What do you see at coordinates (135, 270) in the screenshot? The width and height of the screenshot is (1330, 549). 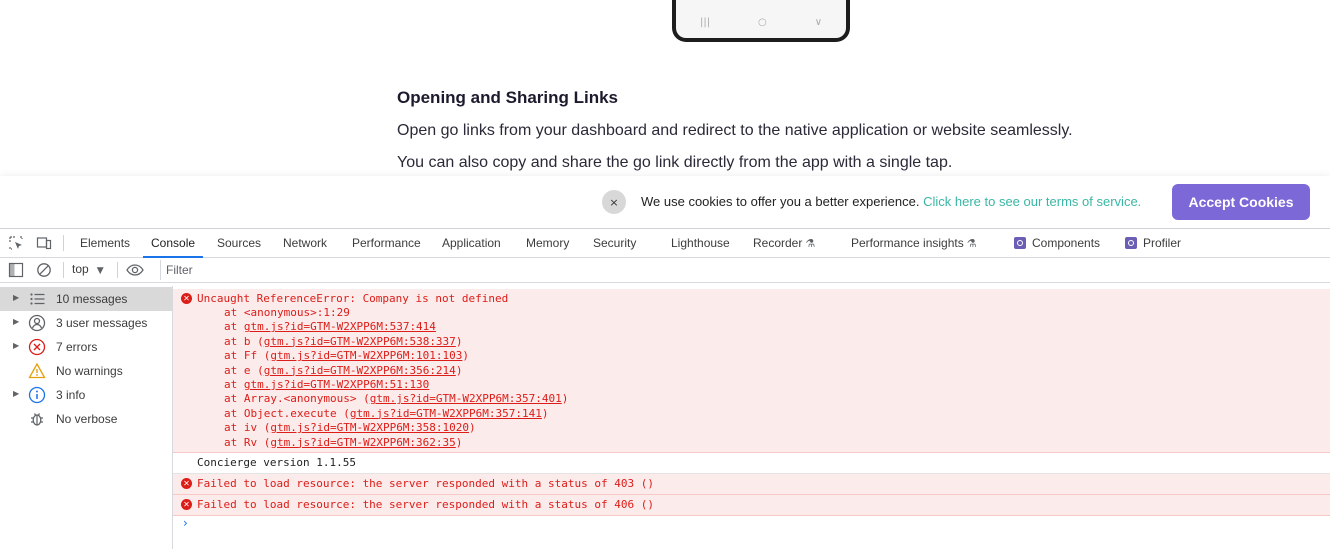 I see `live-expression-eye-icon` at bounding box center [135, 270].